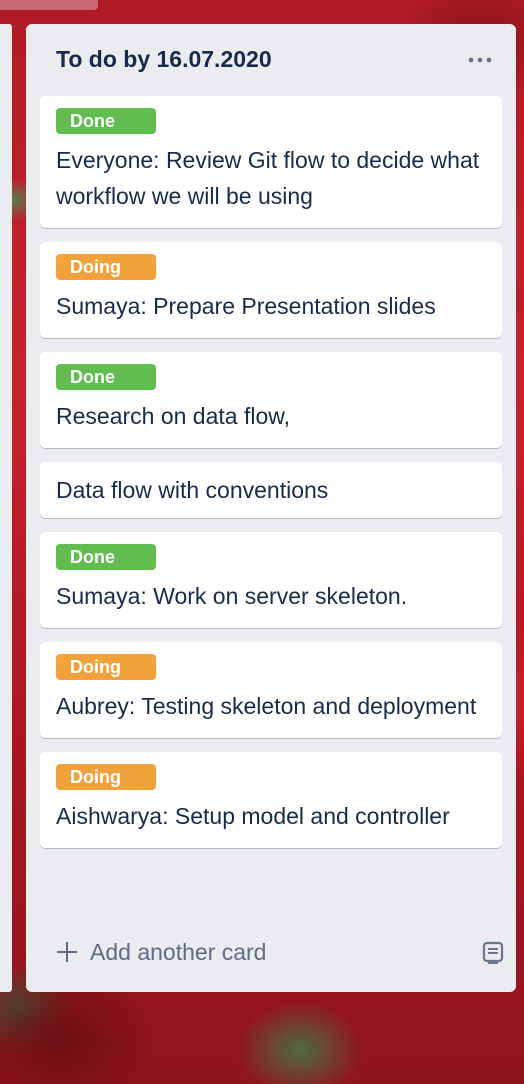  Describe the element at coordinates (178, 951) in the screenshot. I see `add-card-label: Add another card` at that location.